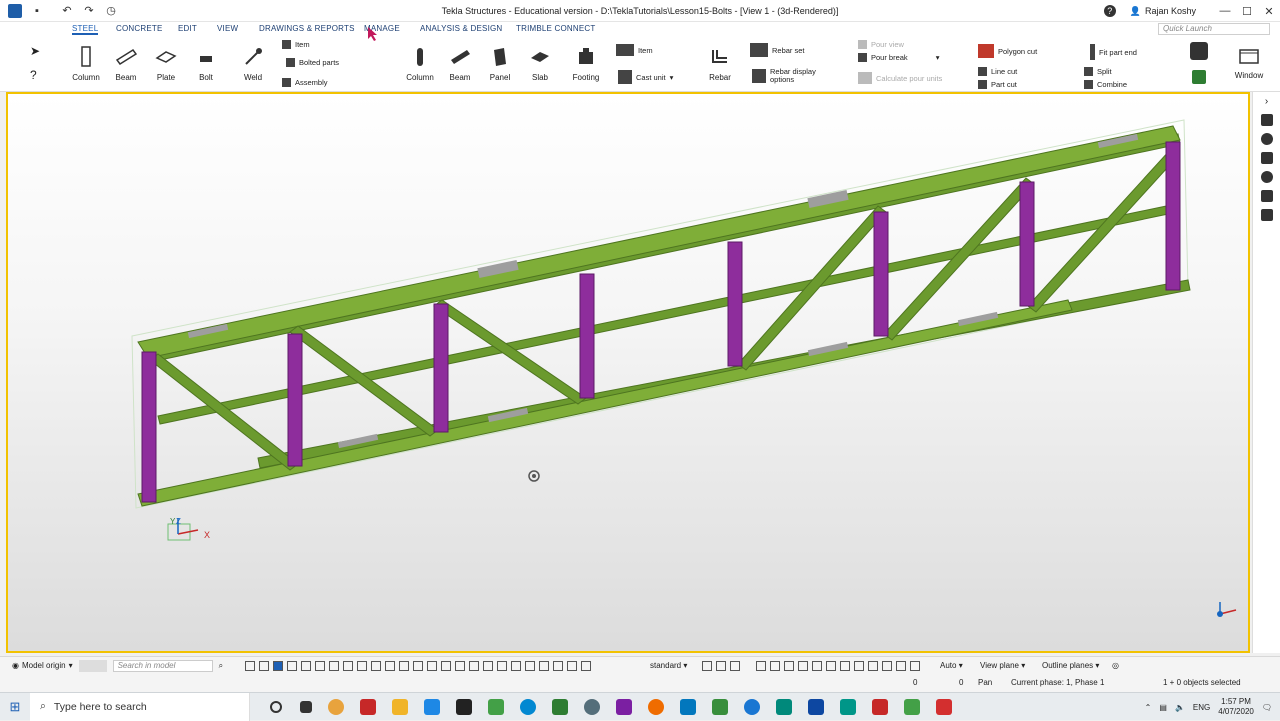 The width and height of the screenshot is (1280, 721). What do you see at coordinates (997, 71) in the screenshot?
I see `line-cut-button: Line cut` at bounding box center [997, 71].